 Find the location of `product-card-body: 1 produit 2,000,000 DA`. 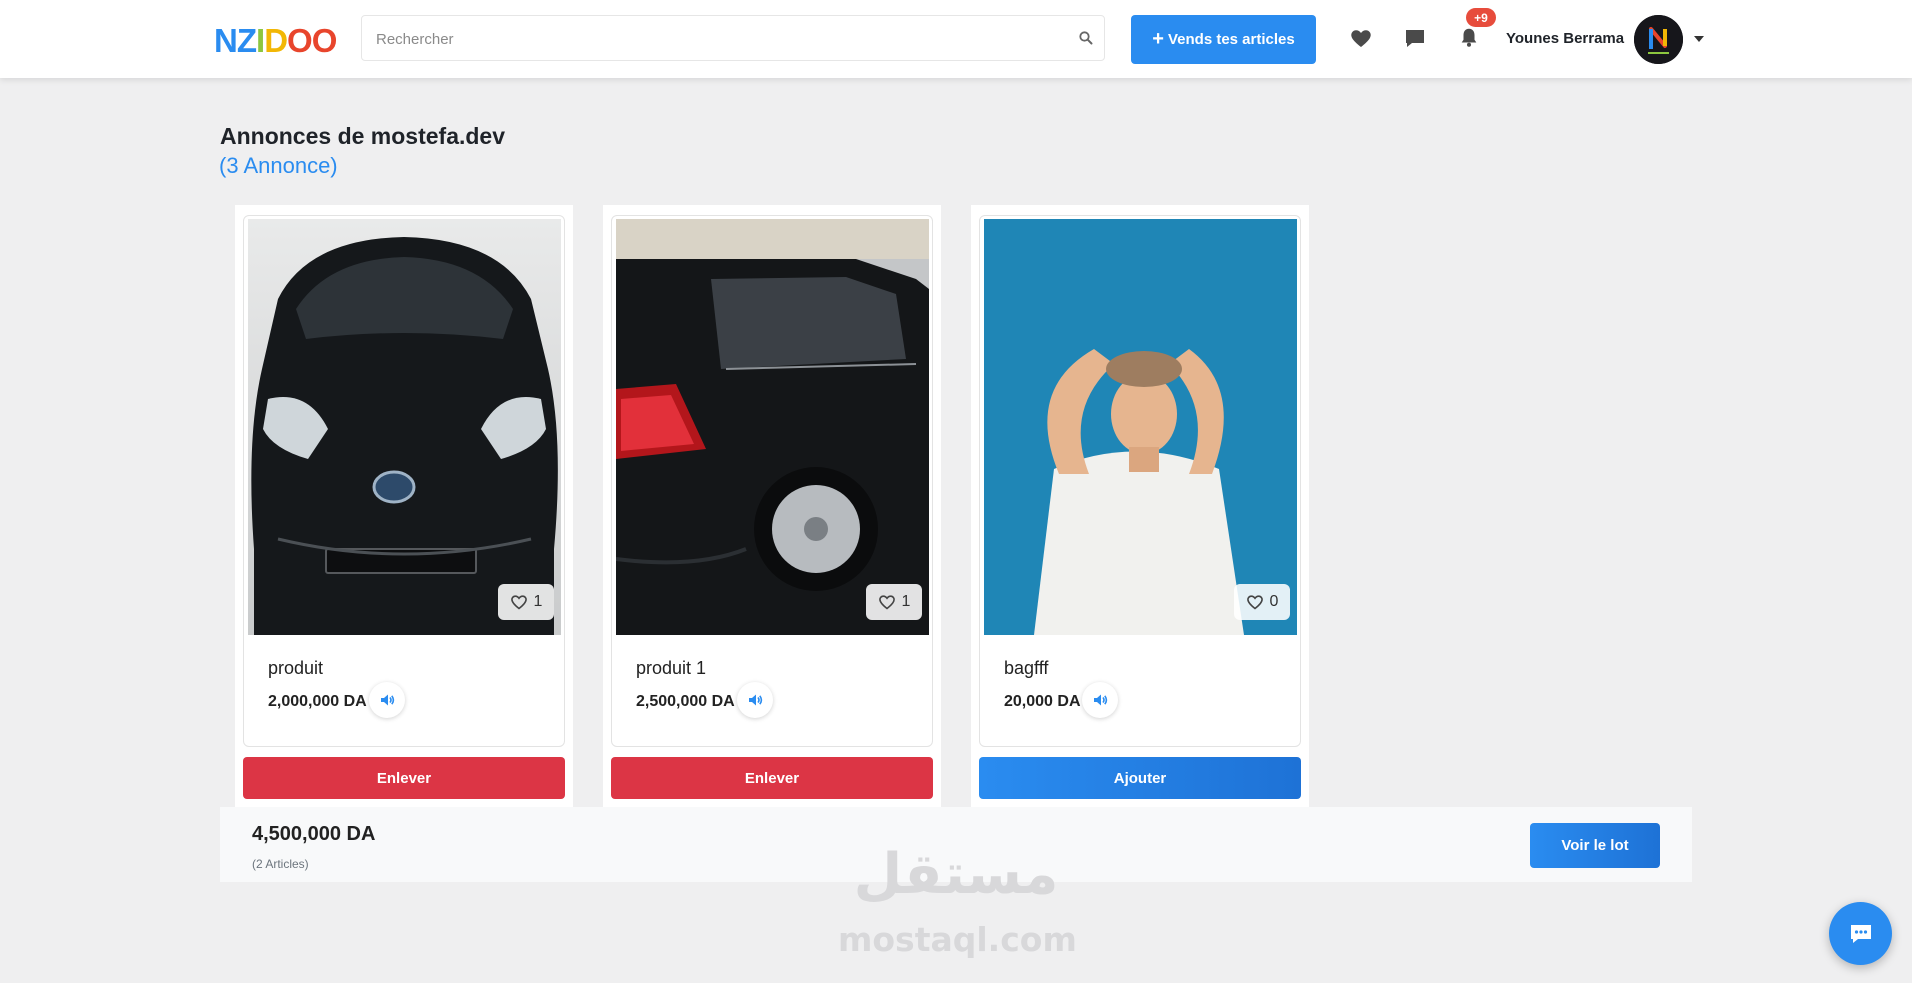

product-card-body: 1 produit 2,000,000 DA is located at coordinates (404, 481).